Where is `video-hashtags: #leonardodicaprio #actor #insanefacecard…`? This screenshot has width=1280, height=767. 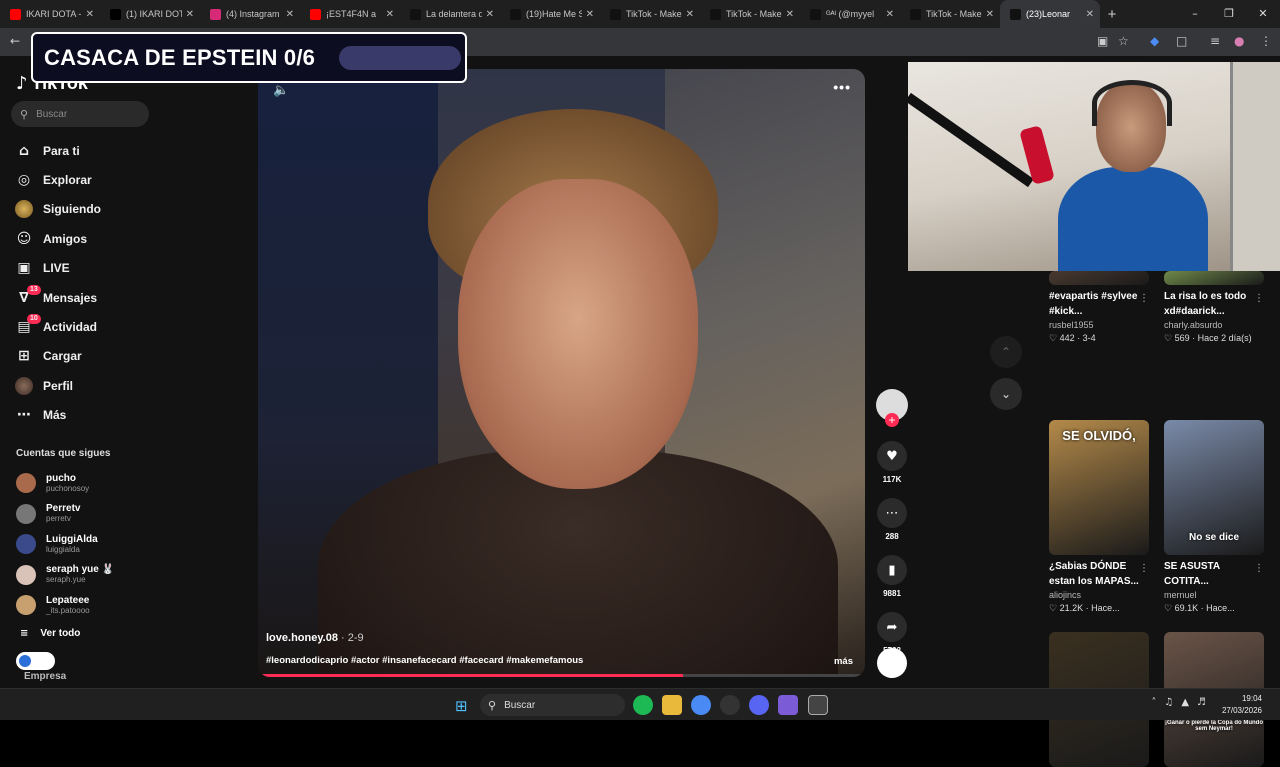
video-hashtags: #leonardodicaprio #actor #insanefacecard… is located at coordinates (424, 660).